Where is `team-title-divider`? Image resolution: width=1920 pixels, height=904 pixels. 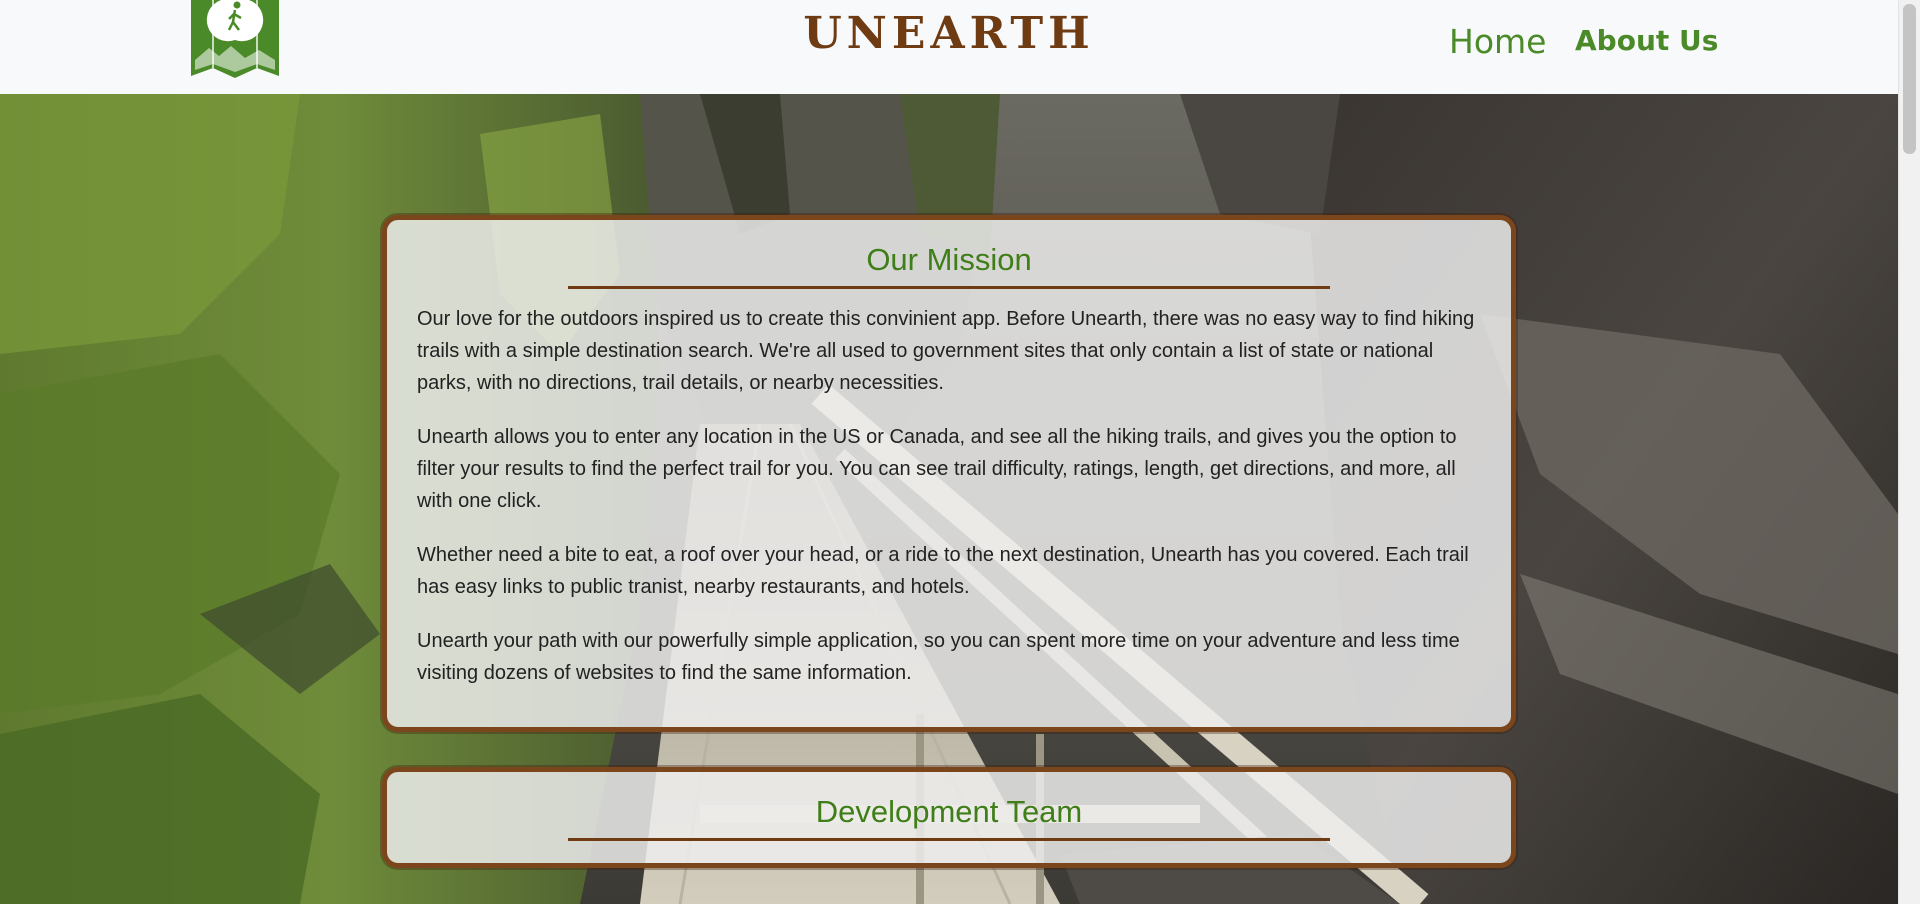 team-title-divider is located at coordinates (949, 839).